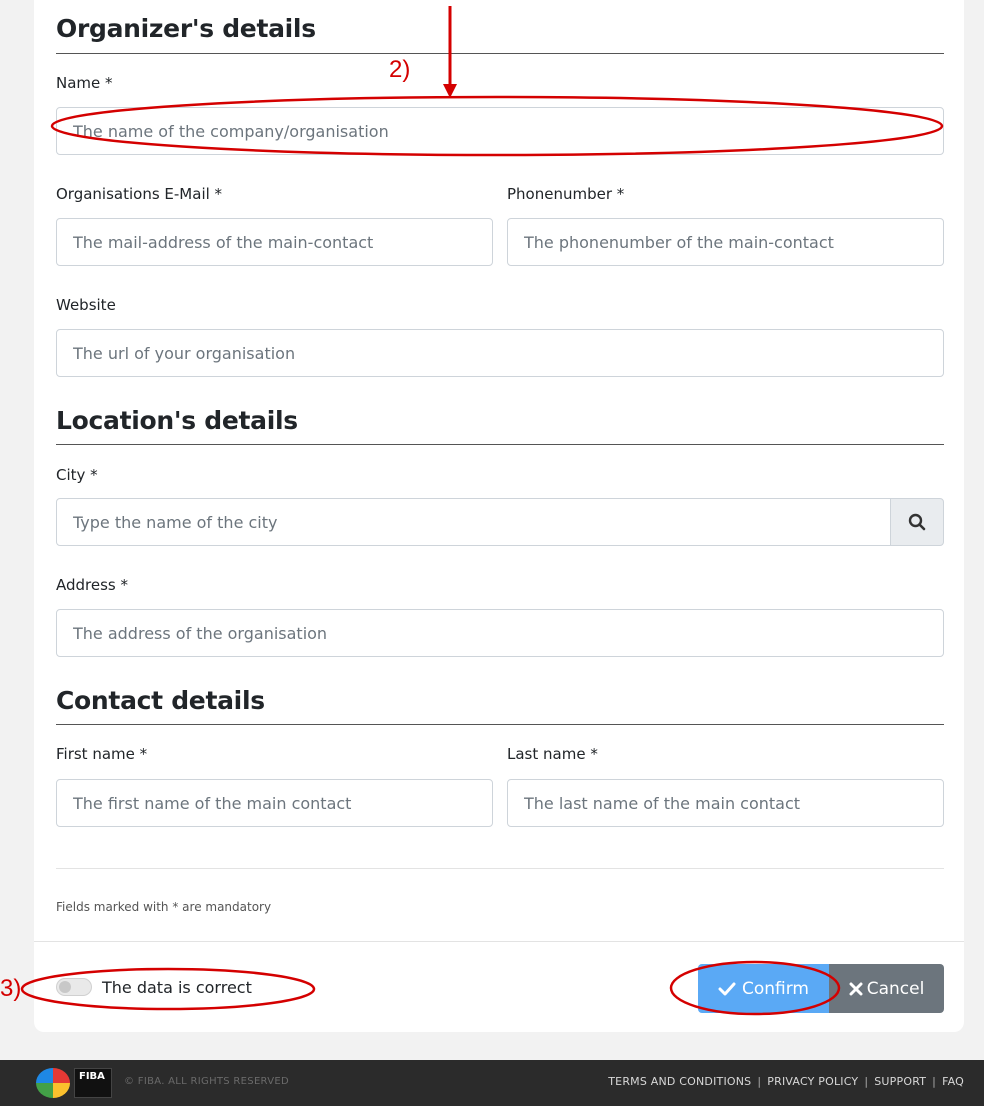 This screenshot has width=984, height=1106. Describe the element at coordinates (500, 724) in the screenshot. I see `contact-section-rule` at that location.